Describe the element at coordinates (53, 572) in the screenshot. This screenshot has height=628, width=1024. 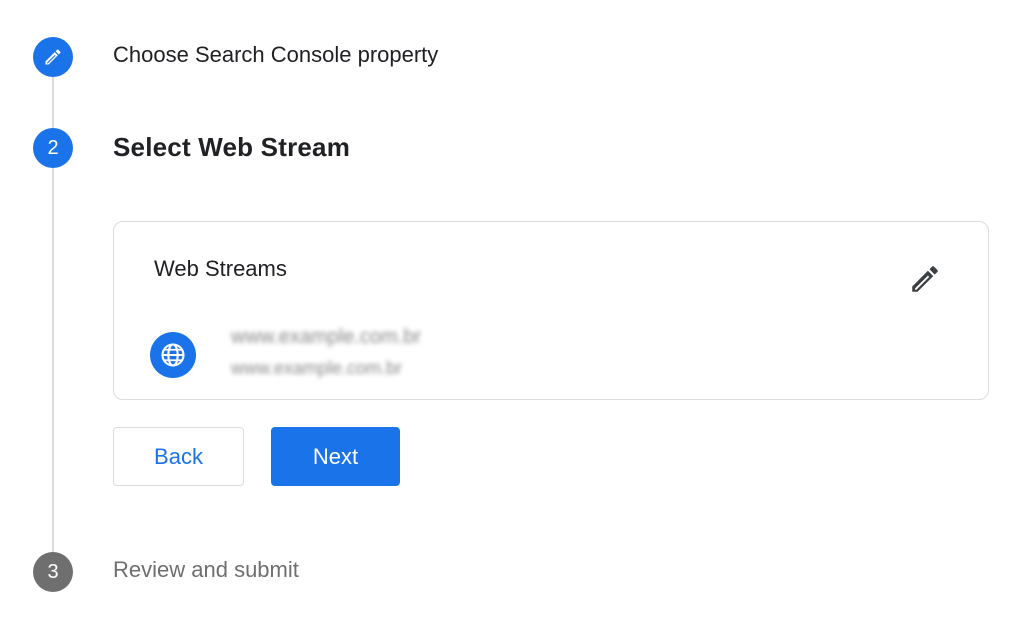
I see `step-3-indicator: 3` at that location.